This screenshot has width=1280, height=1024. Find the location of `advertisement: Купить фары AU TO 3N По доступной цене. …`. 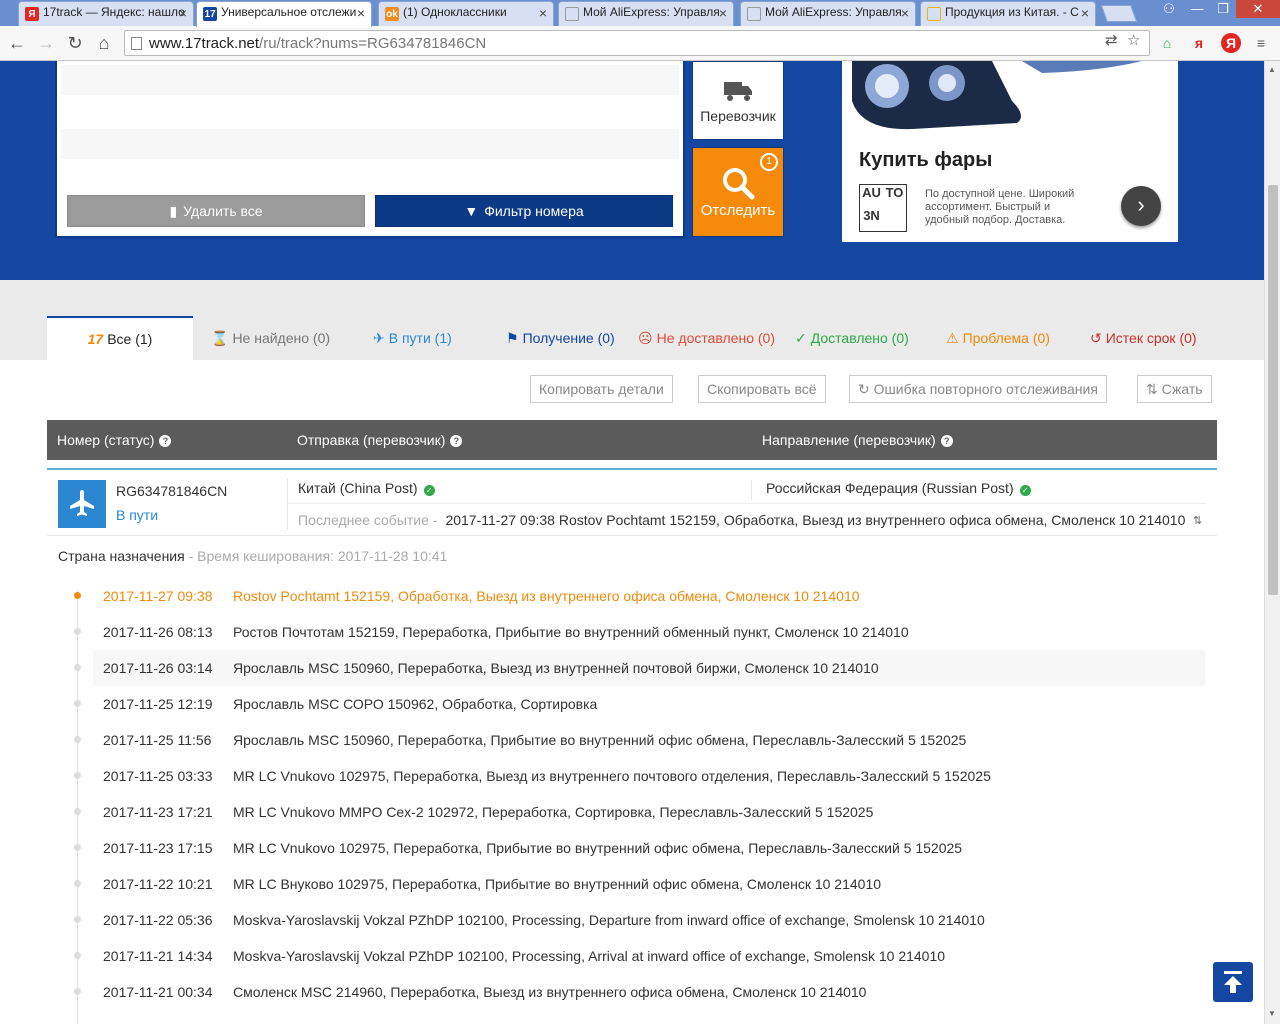

advertisement: Купить фары AU TO 3N По доступной цене. … is located at coordinates (1010, 151).